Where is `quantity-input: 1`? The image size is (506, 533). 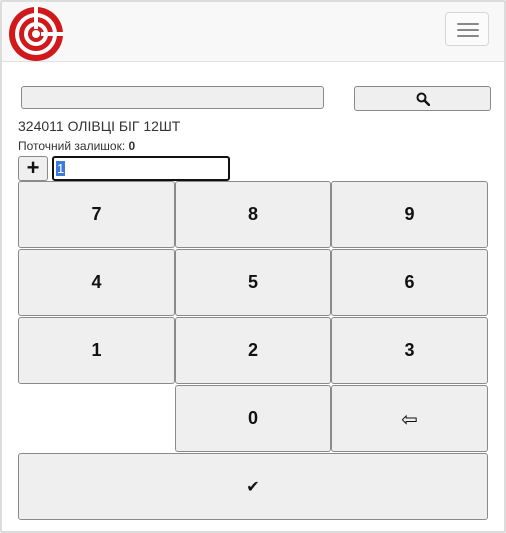 quantity-input: 1 is located at coordinates (141, 168).